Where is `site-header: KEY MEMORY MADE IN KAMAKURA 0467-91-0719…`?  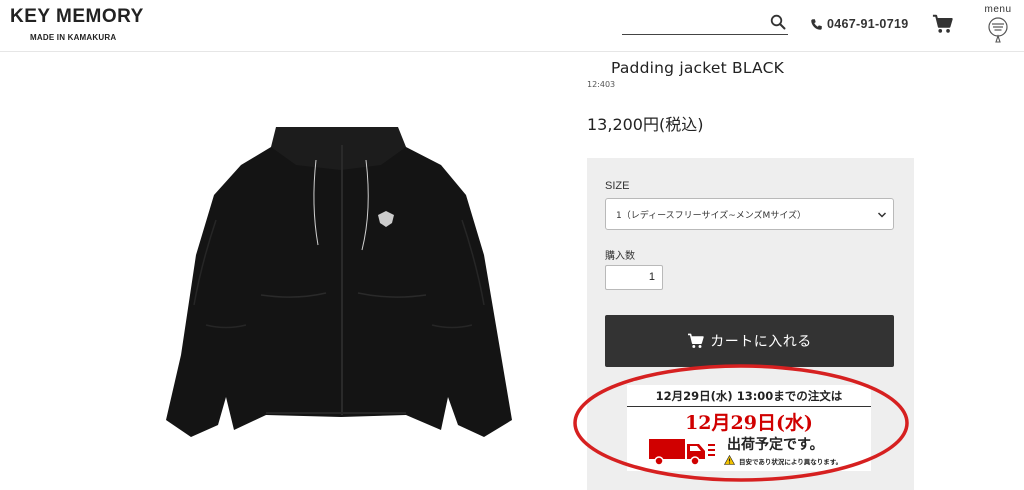 site-header: KEY MEMORY MADE IN KAMAKURA 0467-91-0719… is located at coordinates (512, 26).